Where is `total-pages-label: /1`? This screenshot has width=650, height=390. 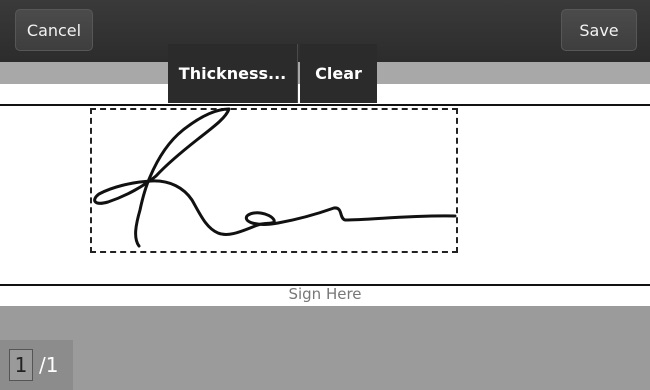 total-pages-label: /1 is located at coordinates (49, 365).